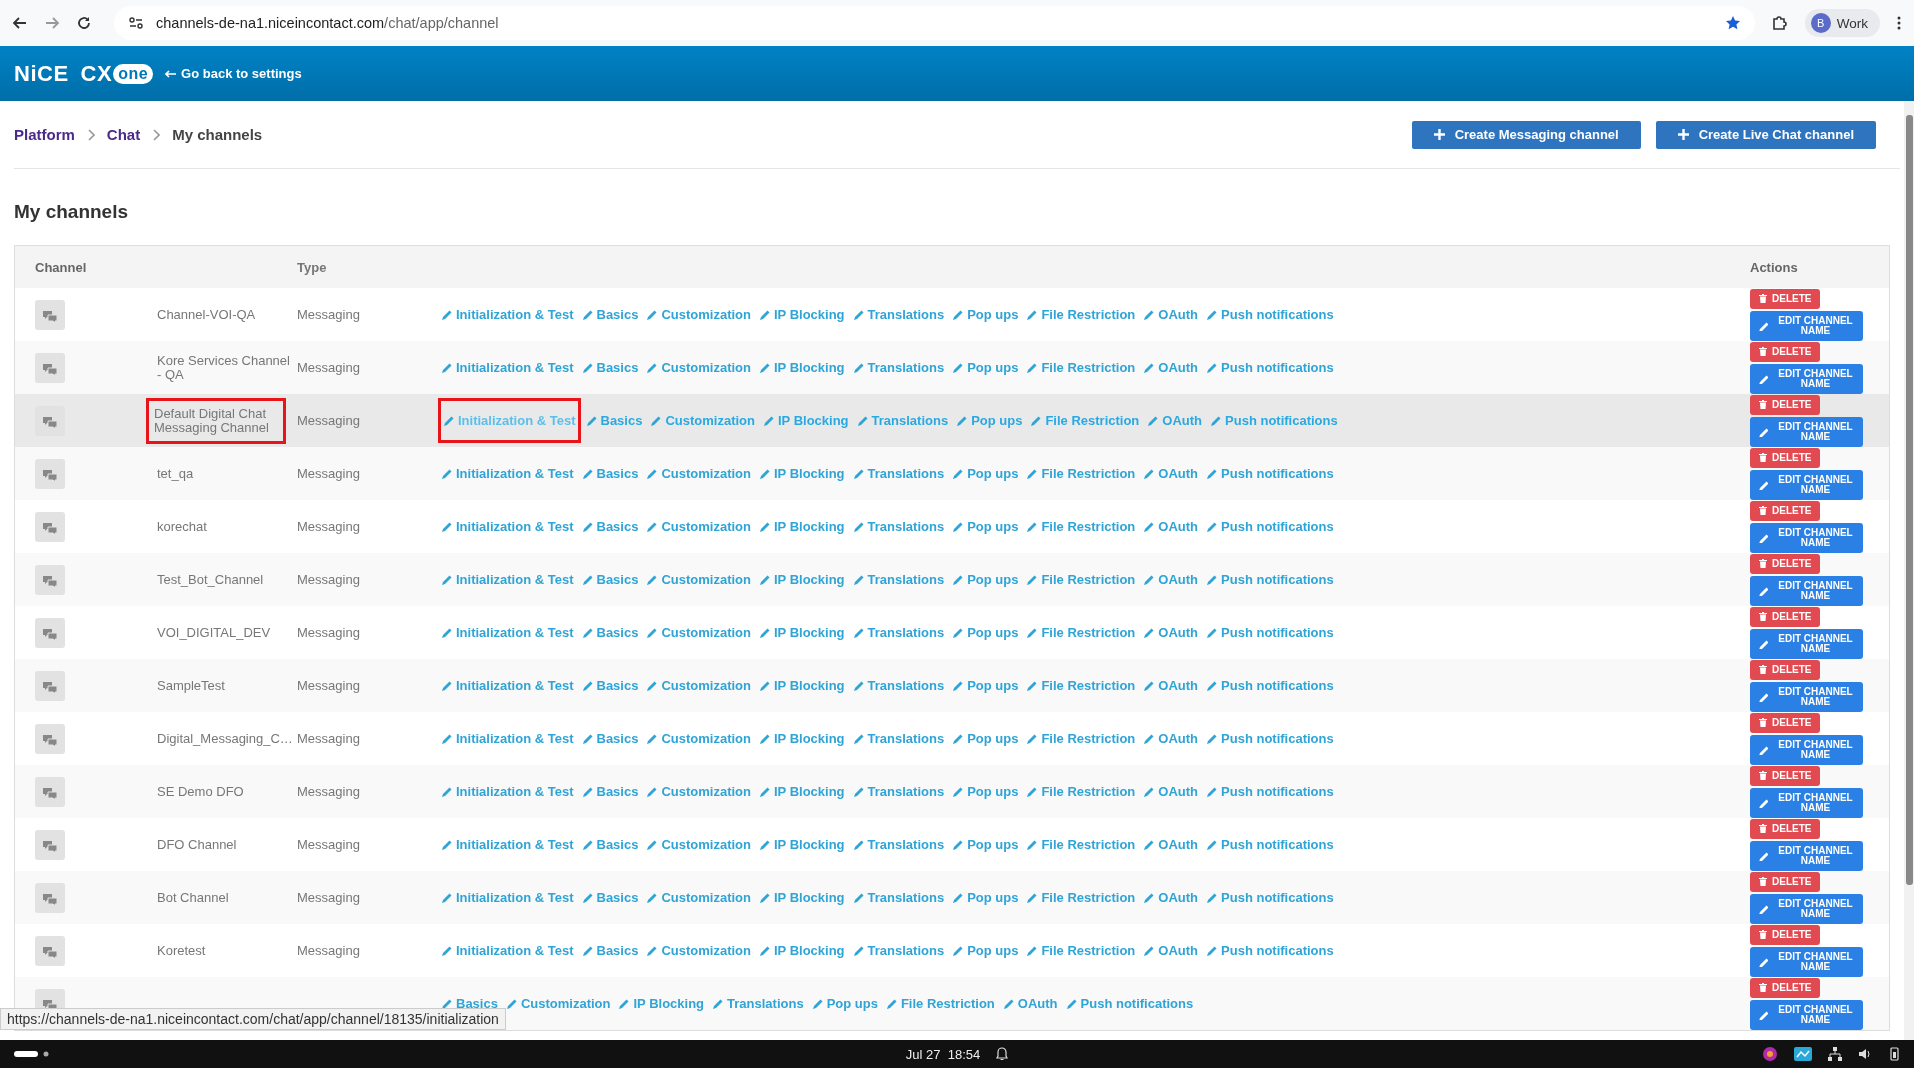 The width and height of the screenshot is (1914, 1068). What do you see at coordinates (1909, 500) in the screenshot?
I see `scrollbar-thumb` at bounding box center [1909, 500].